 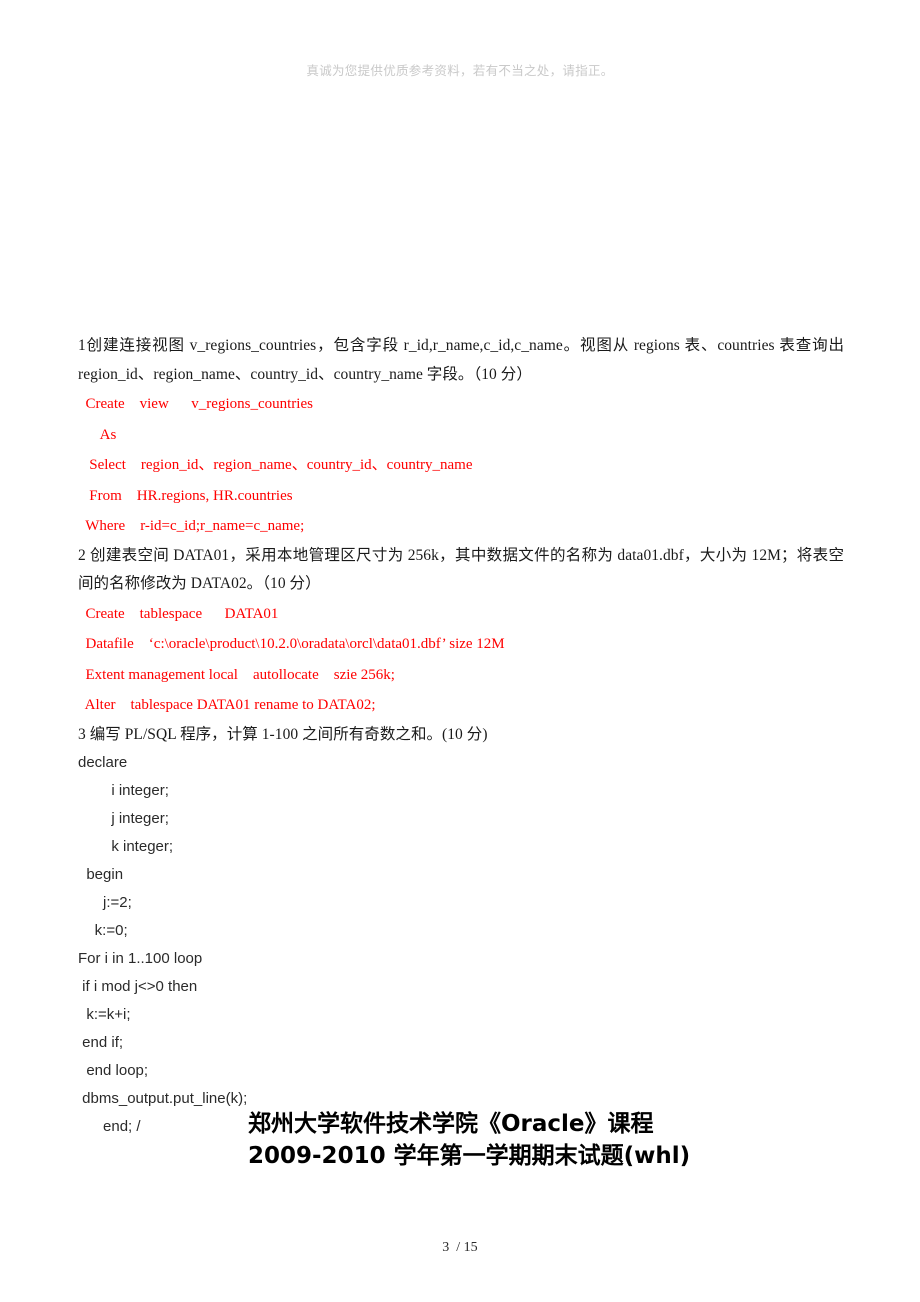 What do you see at coordinates (140, 958) in the screenshot?
I see `plsql-line: For i in 1..100 loop` at bounding box center [140, 958].